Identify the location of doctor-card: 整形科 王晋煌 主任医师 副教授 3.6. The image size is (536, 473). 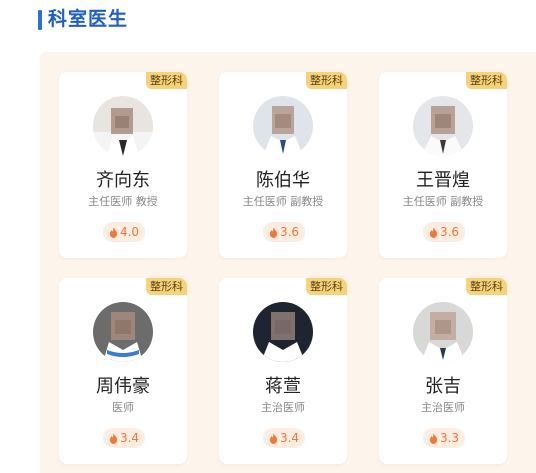
(443, 165).